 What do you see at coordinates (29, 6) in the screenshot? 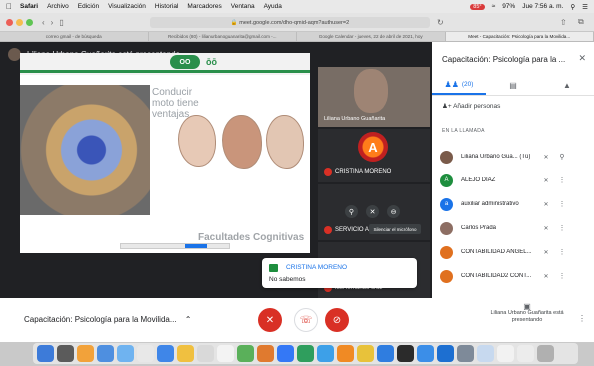
I see `menu-safari: Safari` at bounding box center [29, 6].